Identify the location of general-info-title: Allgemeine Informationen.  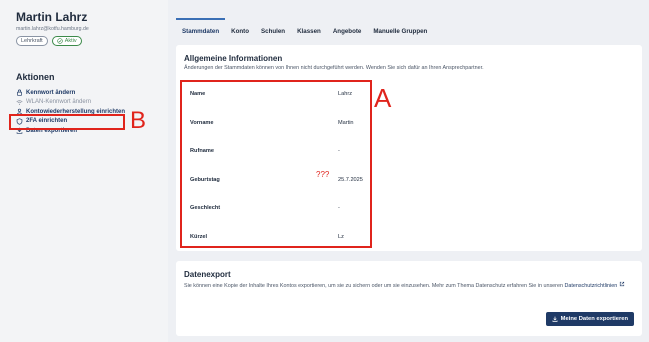
(233, 58).